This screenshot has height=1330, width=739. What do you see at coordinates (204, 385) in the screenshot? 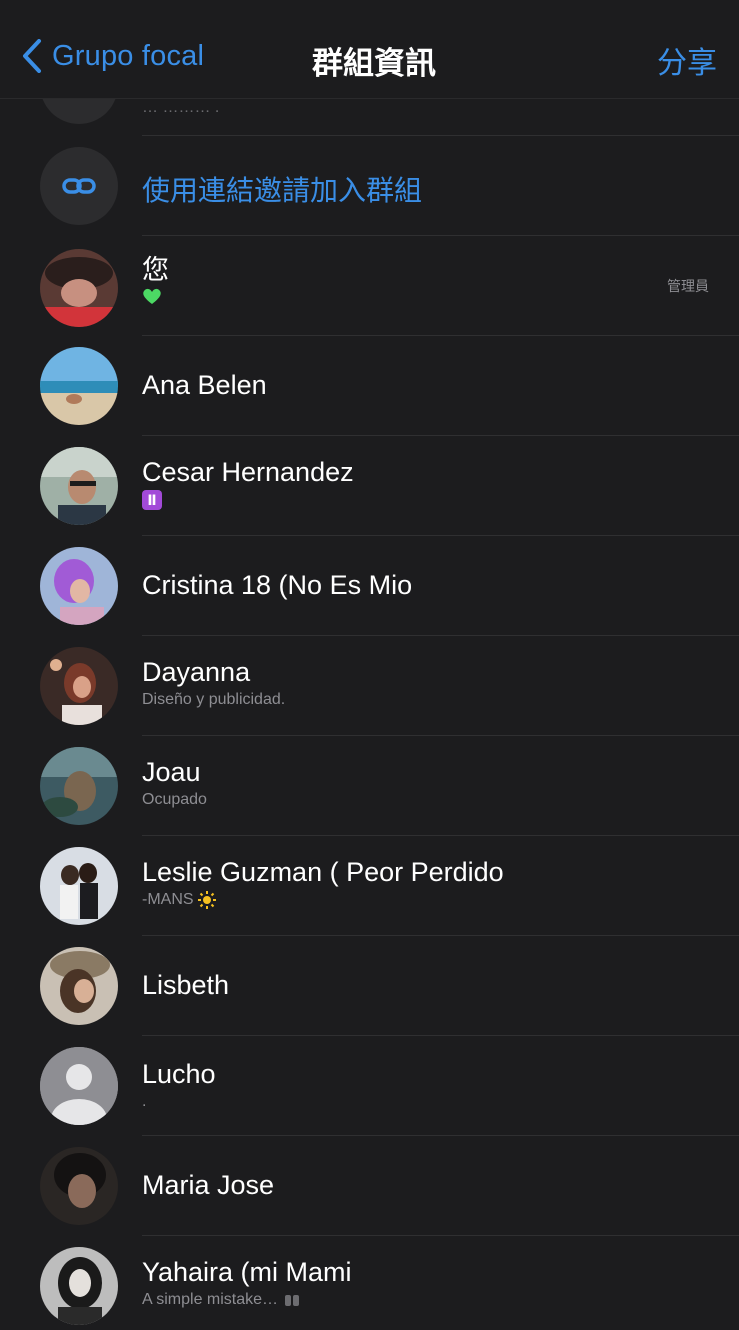
I see `member-name: Ana Belen` at bounding box center [204, 385].